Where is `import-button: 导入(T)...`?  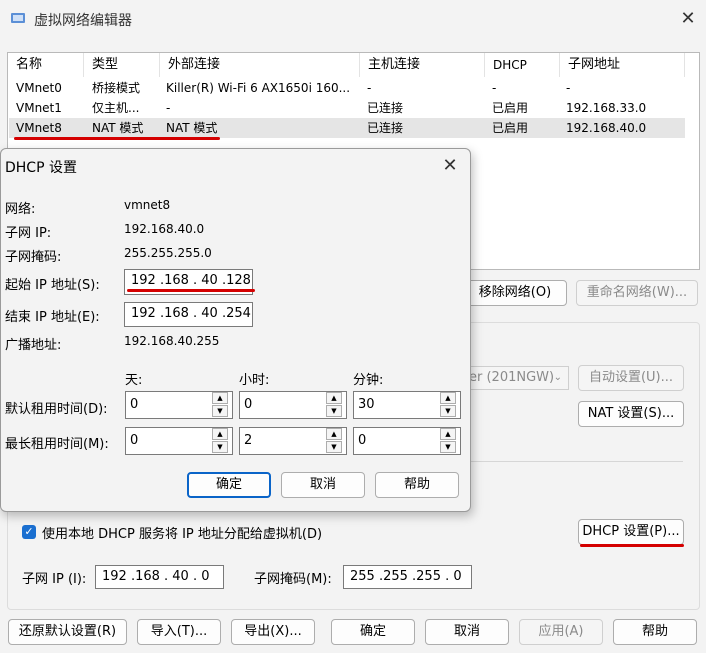 import-button: 导入(T)... is located at coordinates (179, 632).